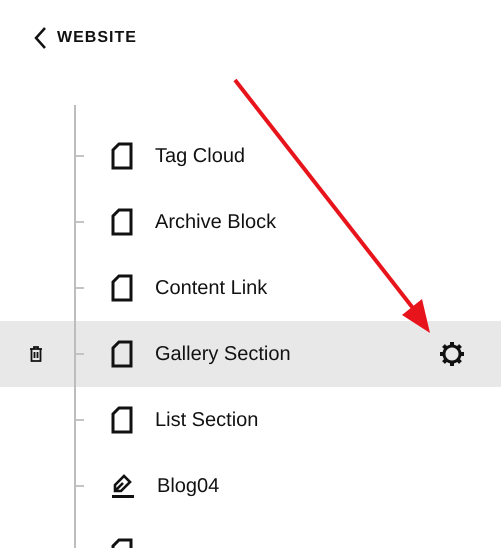  I want to click on selected-page-row: Gallery Section, so click(250, 354).